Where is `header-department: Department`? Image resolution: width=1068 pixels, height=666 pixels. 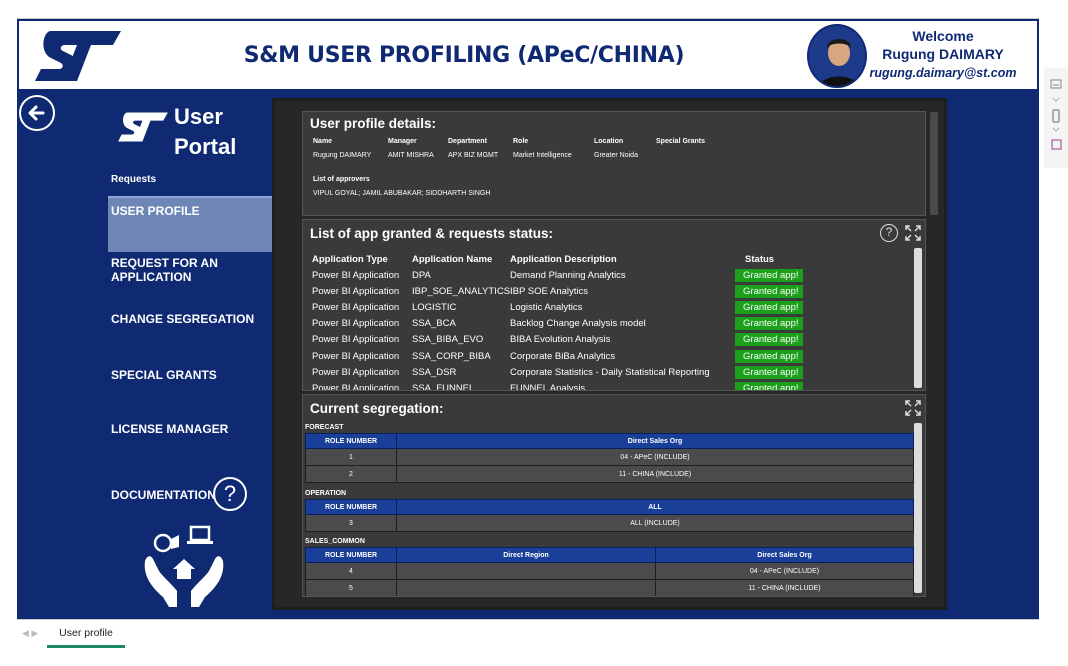 header-department: Department is located at coordinates (467, 141).